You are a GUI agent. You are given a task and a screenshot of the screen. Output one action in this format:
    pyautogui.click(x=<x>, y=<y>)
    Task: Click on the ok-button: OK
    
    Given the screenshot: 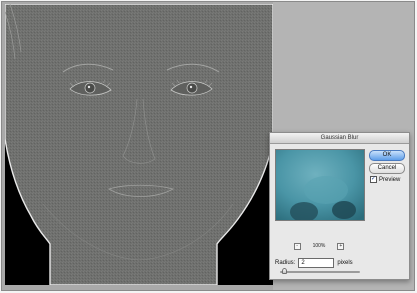 What is the action you would take?
    pyautogui.click(x=387, y=155)
    